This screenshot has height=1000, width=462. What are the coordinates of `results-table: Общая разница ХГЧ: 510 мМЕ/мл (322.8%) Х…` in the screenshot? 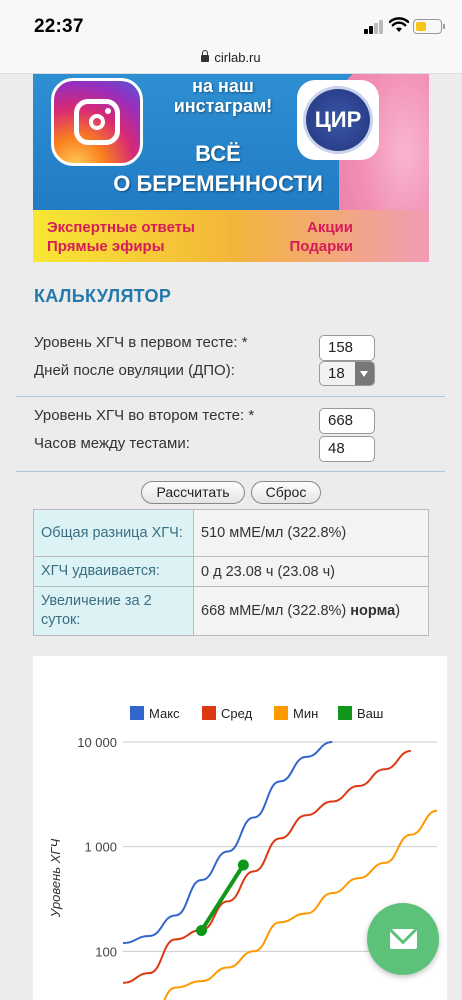 It's located at (231, 572).